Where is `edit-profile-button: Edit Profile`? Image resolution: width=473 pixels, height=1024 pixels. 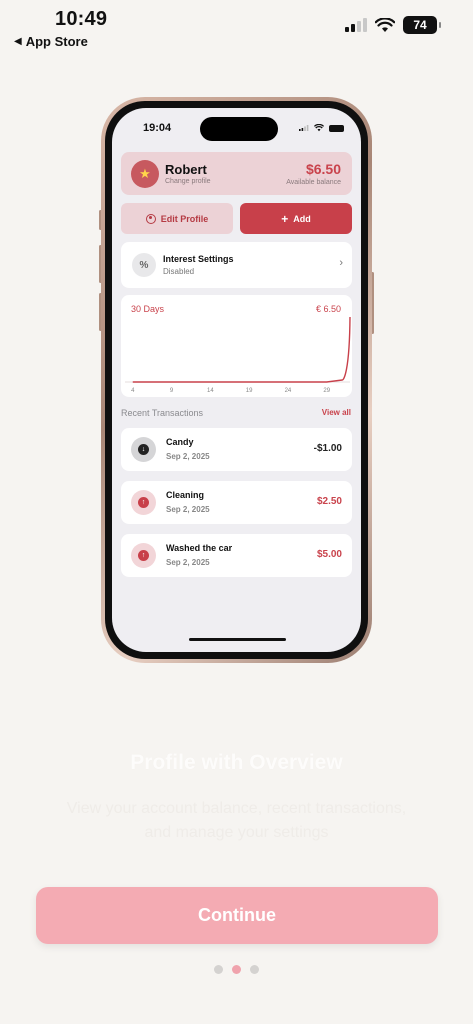
edit-profile-button: Edit Profile is located at coordinates (177, 218).